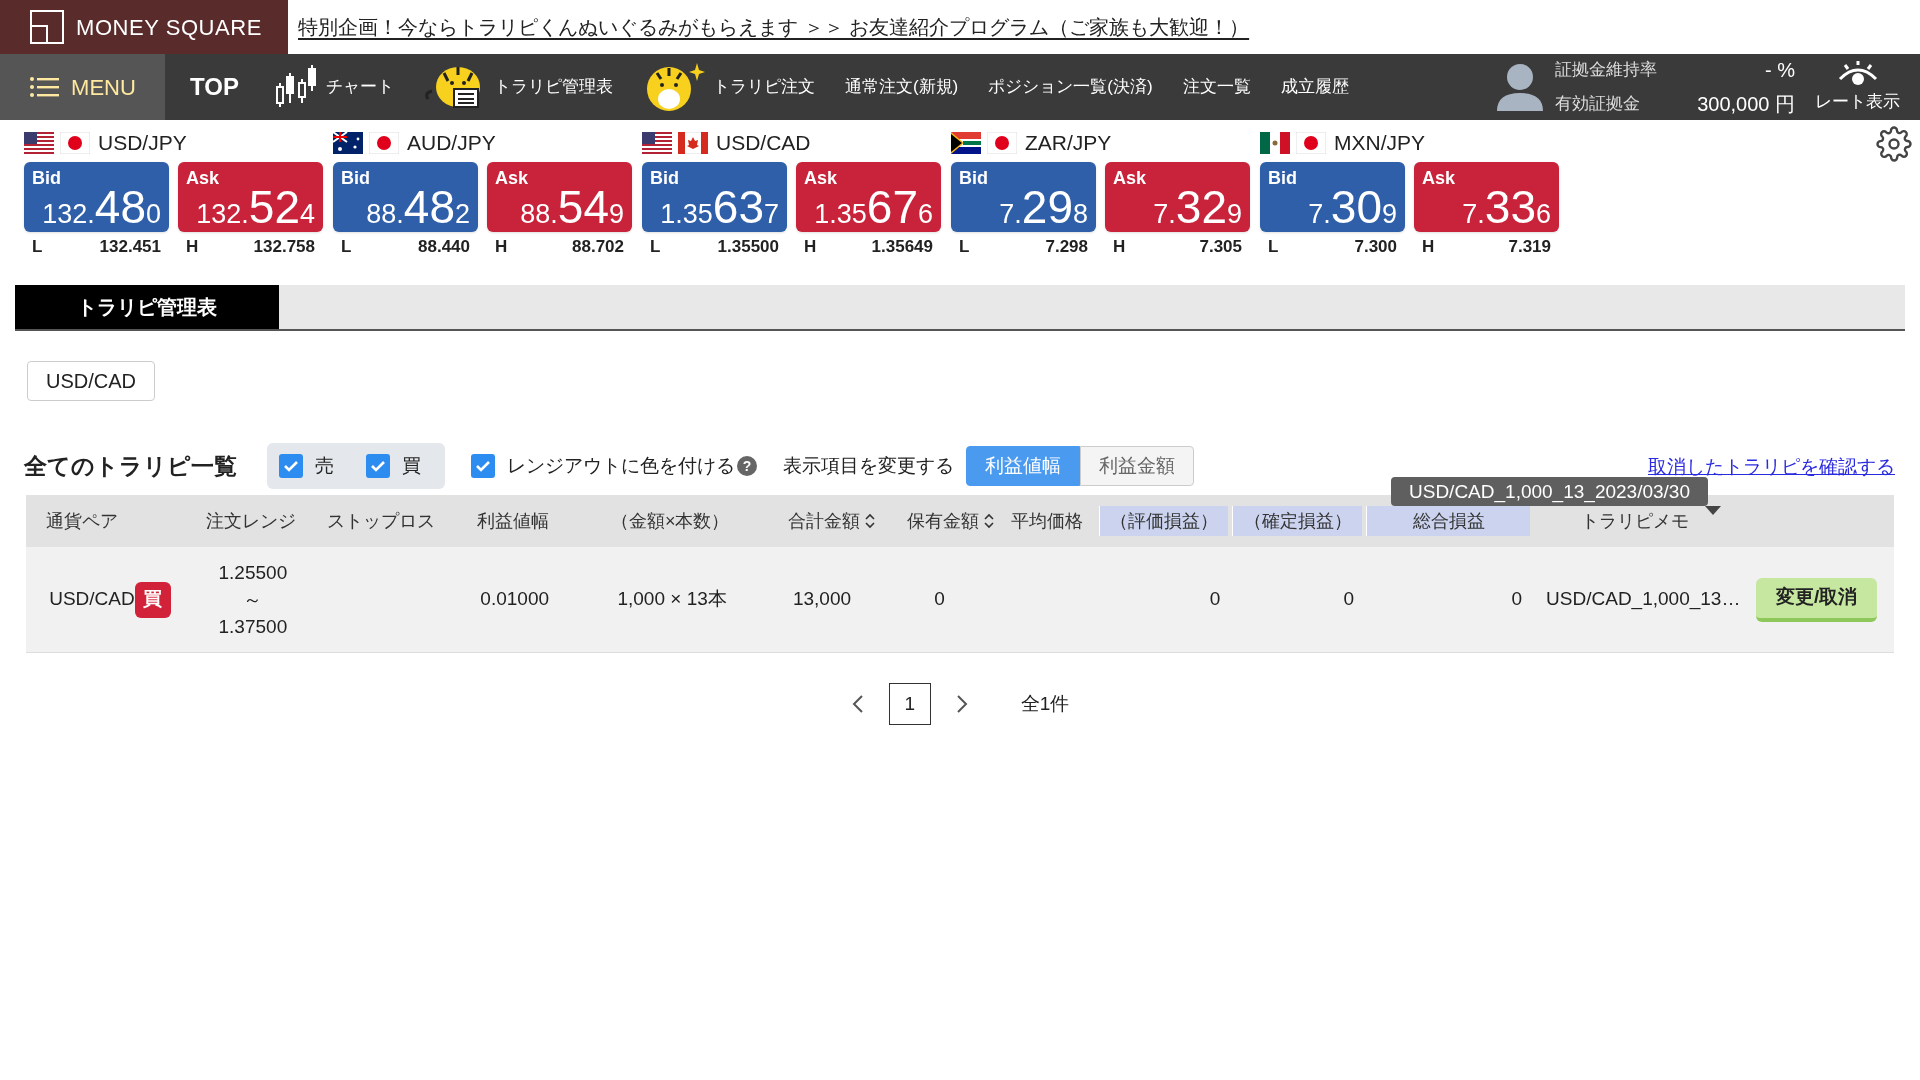 Image resolution: width=1920 pixels, height=1080 pixels. What do you see at coordinates (130, 466) in the screenshot?
I see `section-title: 全てのトラリピ一覧` at bounding box center [130, 466].